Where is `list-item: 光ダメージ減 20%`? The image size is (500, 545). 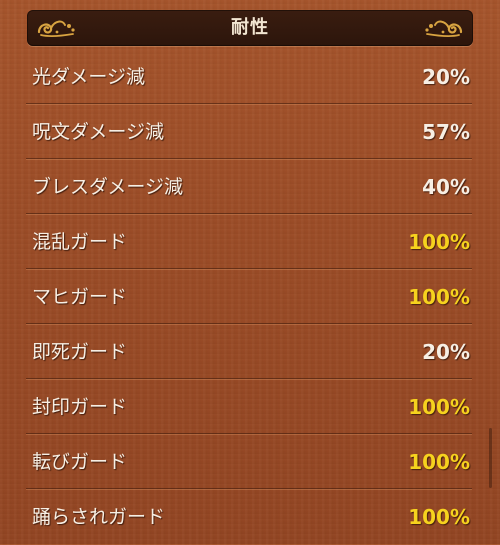 list-item: 光ダメージ減 20% is located at coordinates (250, 77).